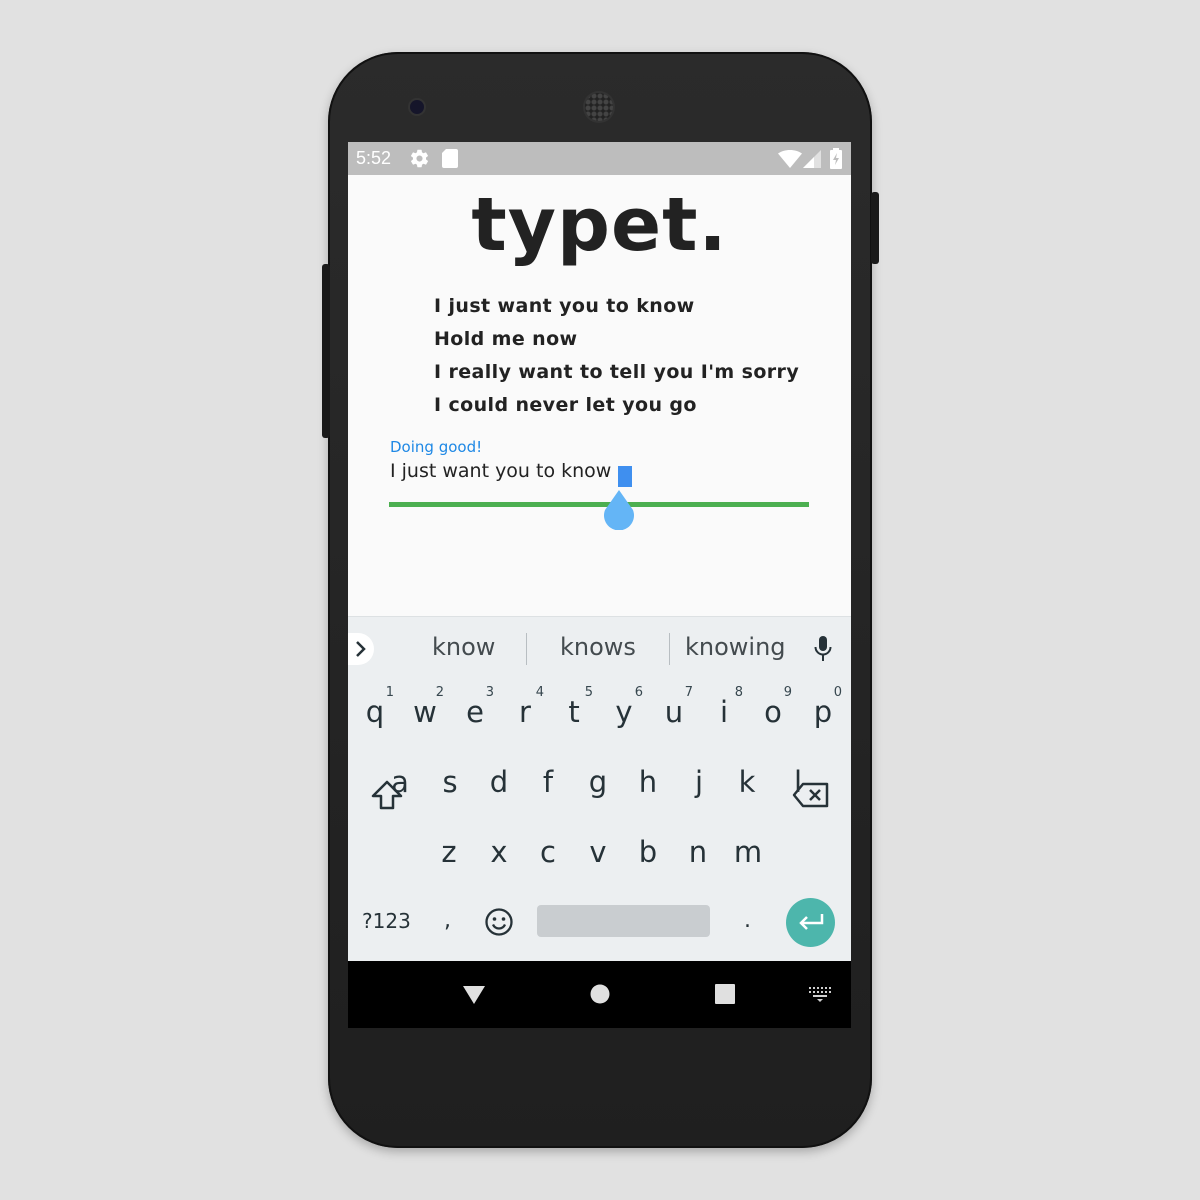  I want to click on key-hint: 4, so click(539, 692).